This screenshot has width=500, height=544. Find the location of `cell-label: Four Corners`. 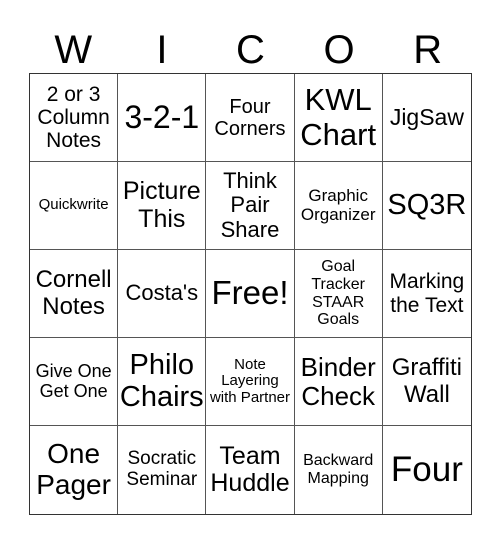

cell-label: Four Corners is located at coordinates (250, 117).